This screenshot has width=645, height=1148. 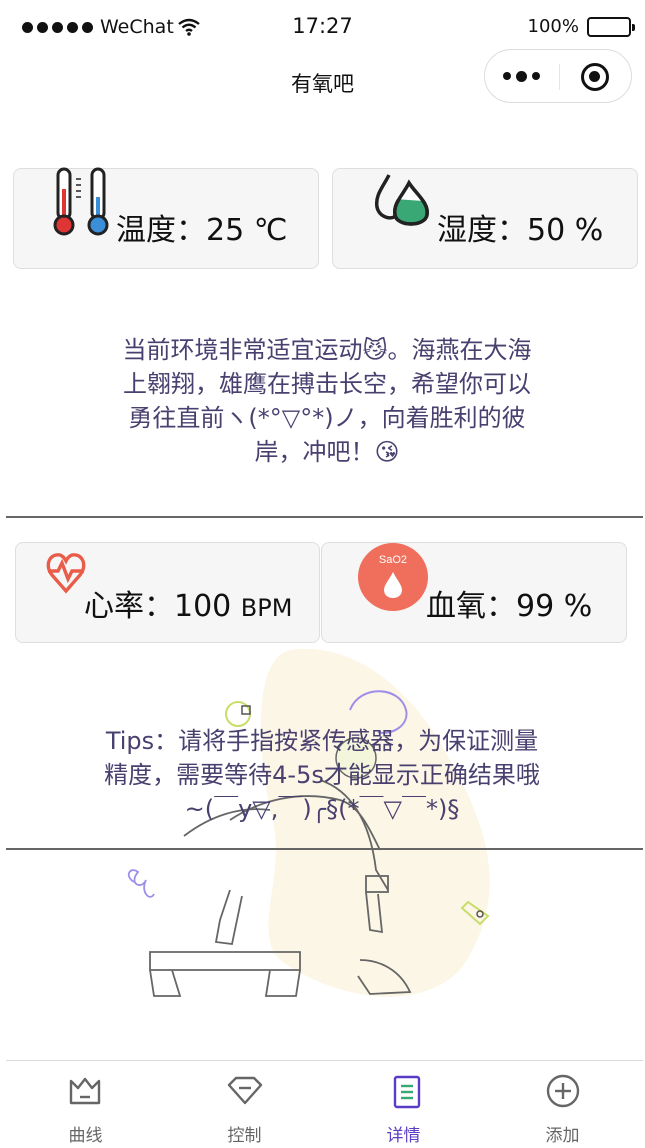 What do you see at coordinates (521, 76) in the screenshot?
I see `more-menu-button` at bounding box center [521, 76].